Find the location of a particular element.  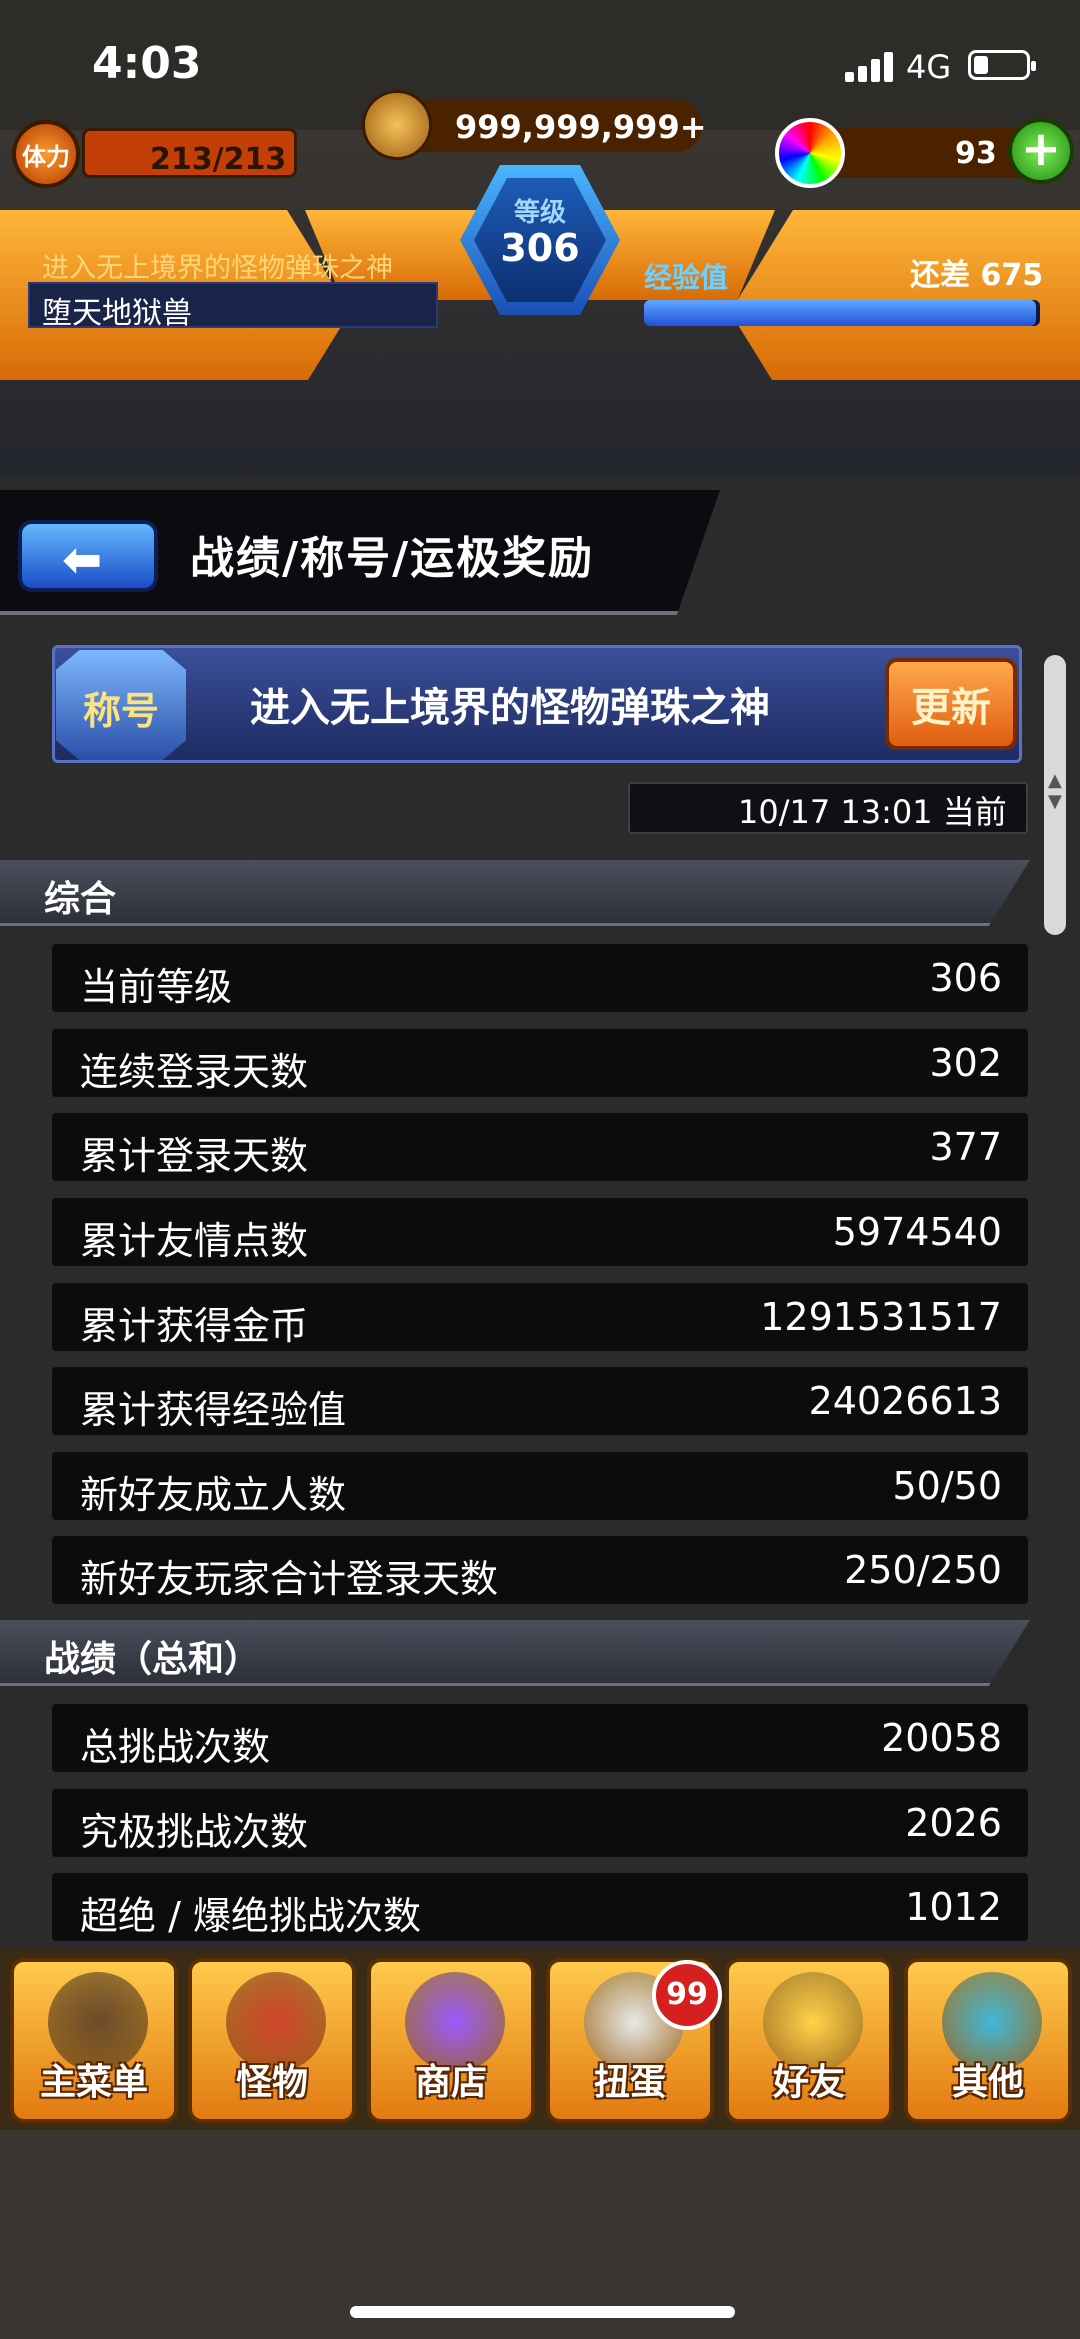

back-button: ⬅ is located at coordinates (88, 556).